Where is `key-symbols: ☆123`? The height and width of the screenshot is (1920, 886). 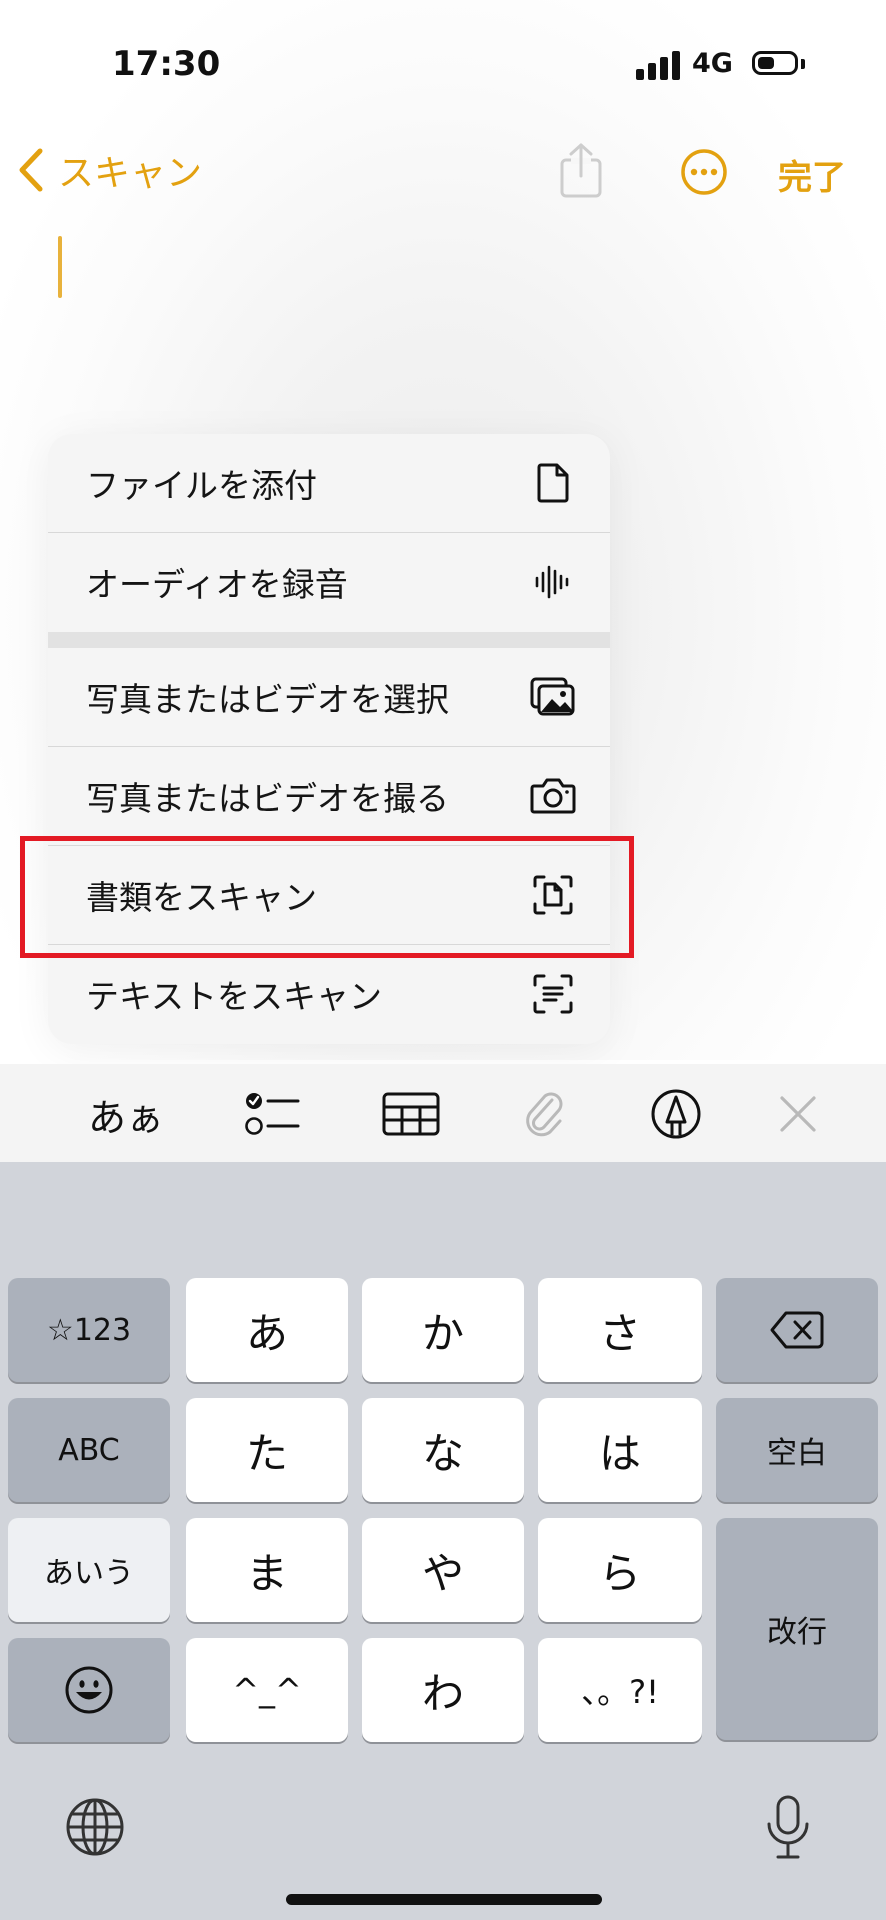 key-symbols: ☆123 is located at coordinates (89, 1330).